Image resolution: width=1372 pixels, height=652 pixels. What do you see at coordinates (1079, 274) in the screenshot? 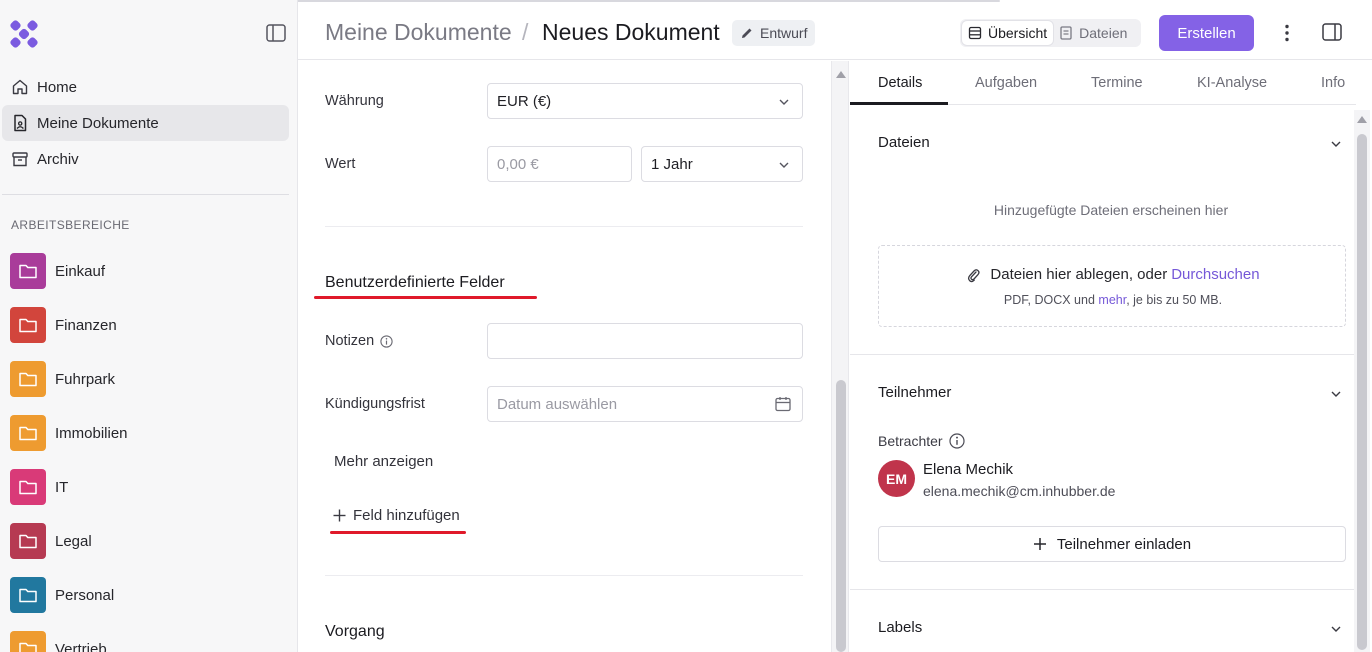
I see `dropzone-label: Dateien hier ablegen, oder` at bounding box center [1079, 274].